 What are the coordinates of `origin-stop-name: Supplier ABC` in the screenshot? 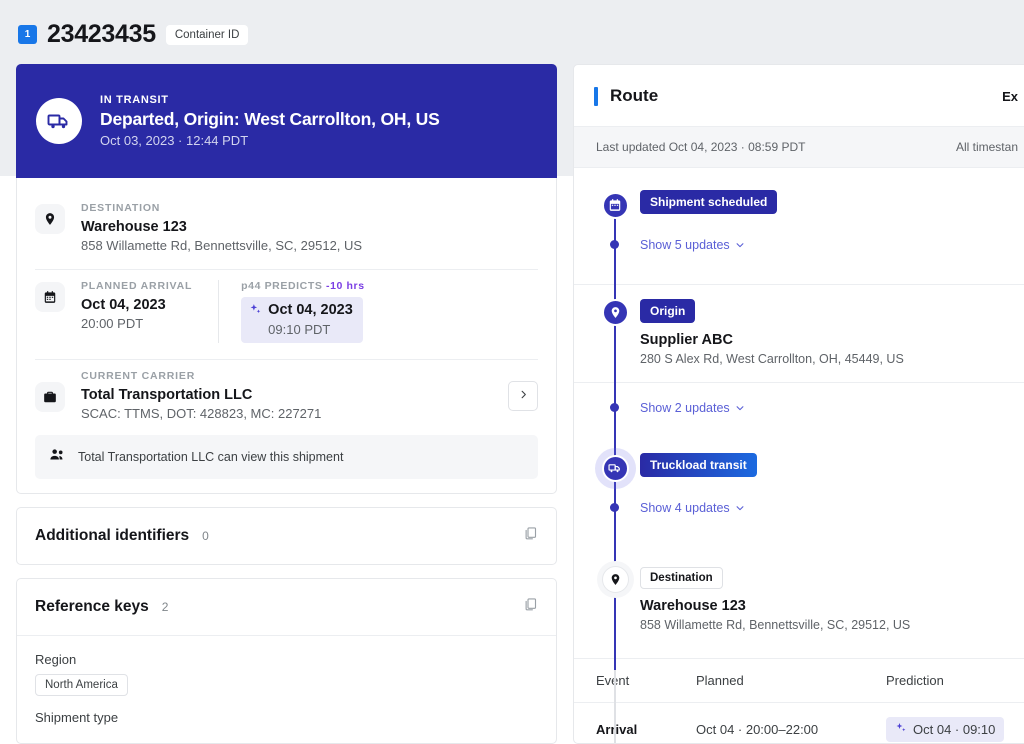 It's located at (686, 340).